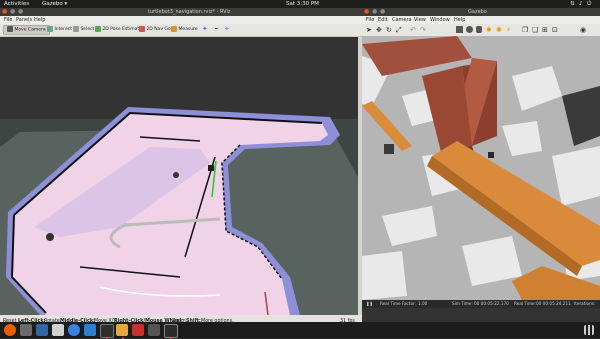  What do you see at coordinates (489, 30) in the screenshot?
I see `point-light-icon: ✹` at bounding box center [489, 30].